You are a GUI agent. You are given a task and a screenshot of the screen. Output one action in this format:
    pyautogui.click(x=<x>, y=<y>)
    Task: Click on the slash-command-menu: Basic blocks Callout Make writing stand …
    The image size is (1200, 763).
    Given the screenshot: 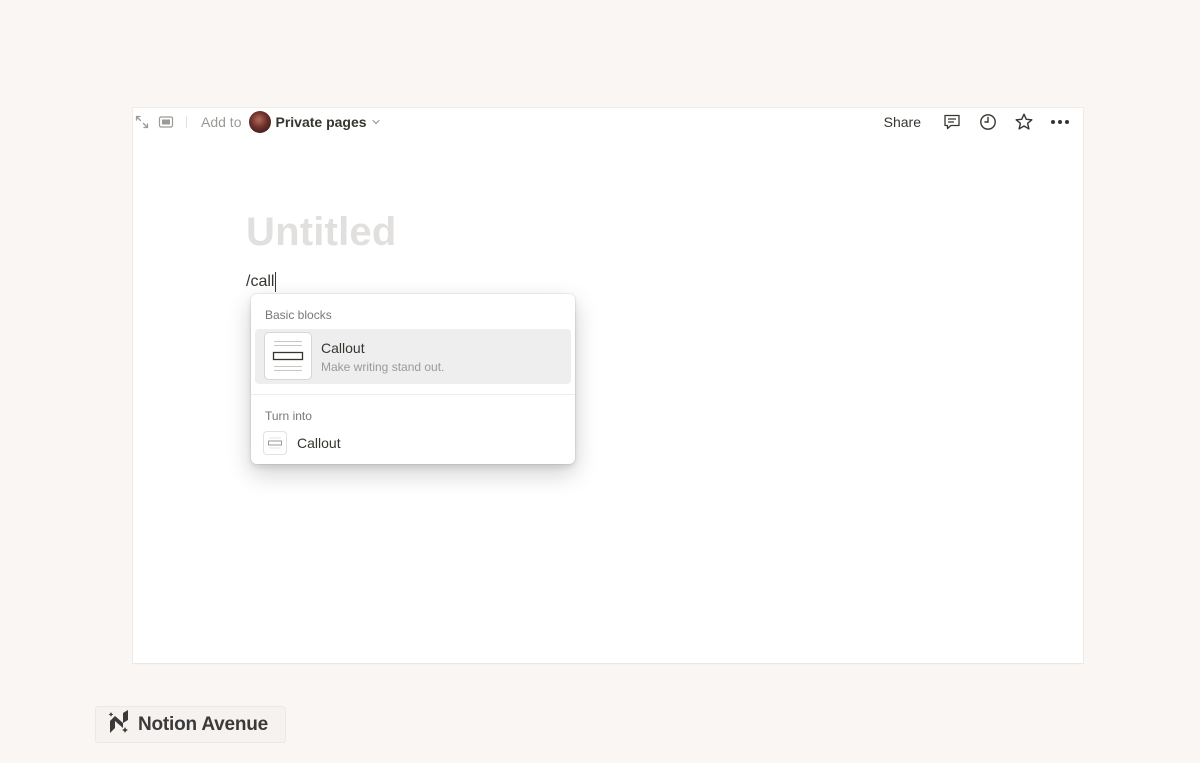 What is the action you would take?
    pyautogui.click(x=413, y=379)
    